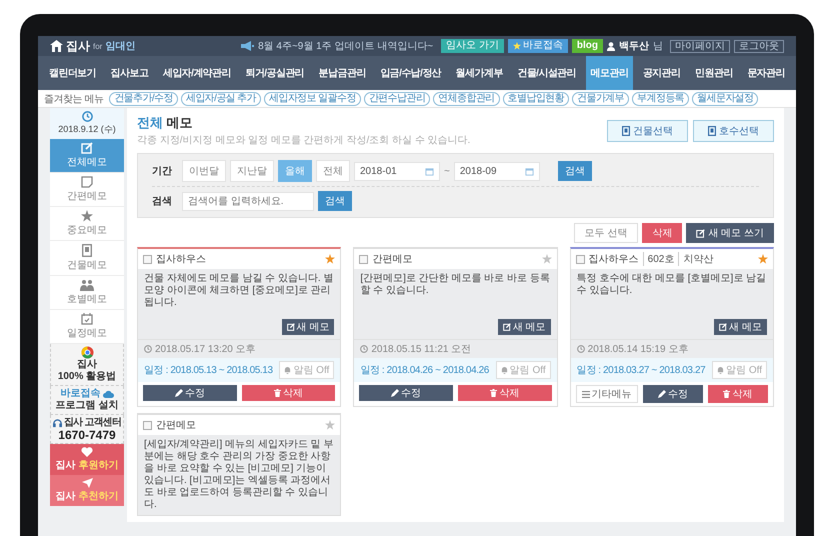 This screenshot has height=536, width=834. What do you see at coordinates (87, 156) in the screenshot?
I see `sidebar-menu-item: 전체메모` at bounding box center [87, 156].